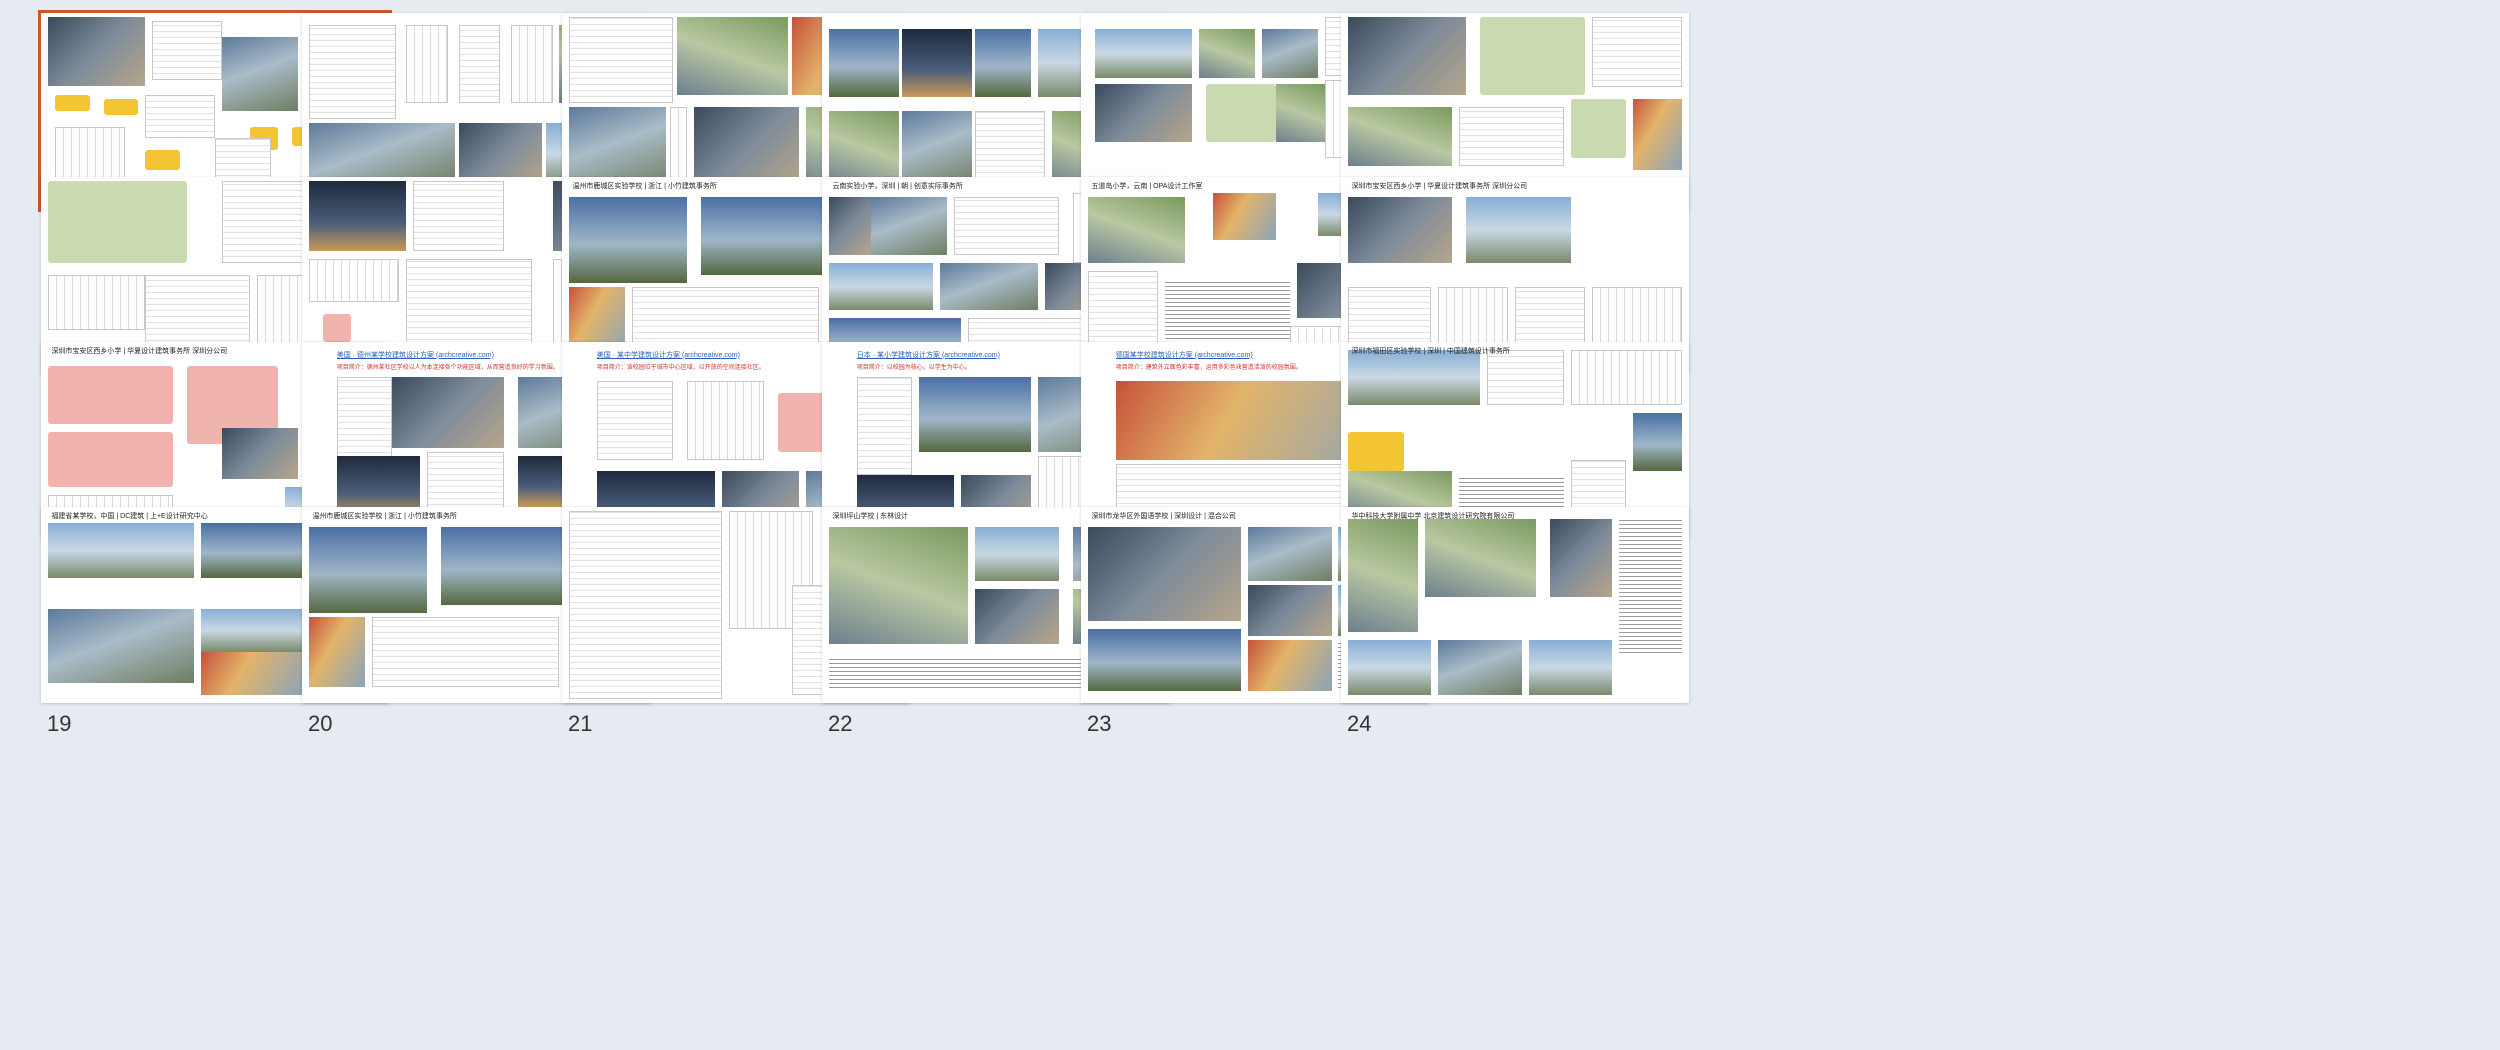 This screenshot has width=2500, height=1050. I want to click on slide-number: 24, so click(1359, 723).